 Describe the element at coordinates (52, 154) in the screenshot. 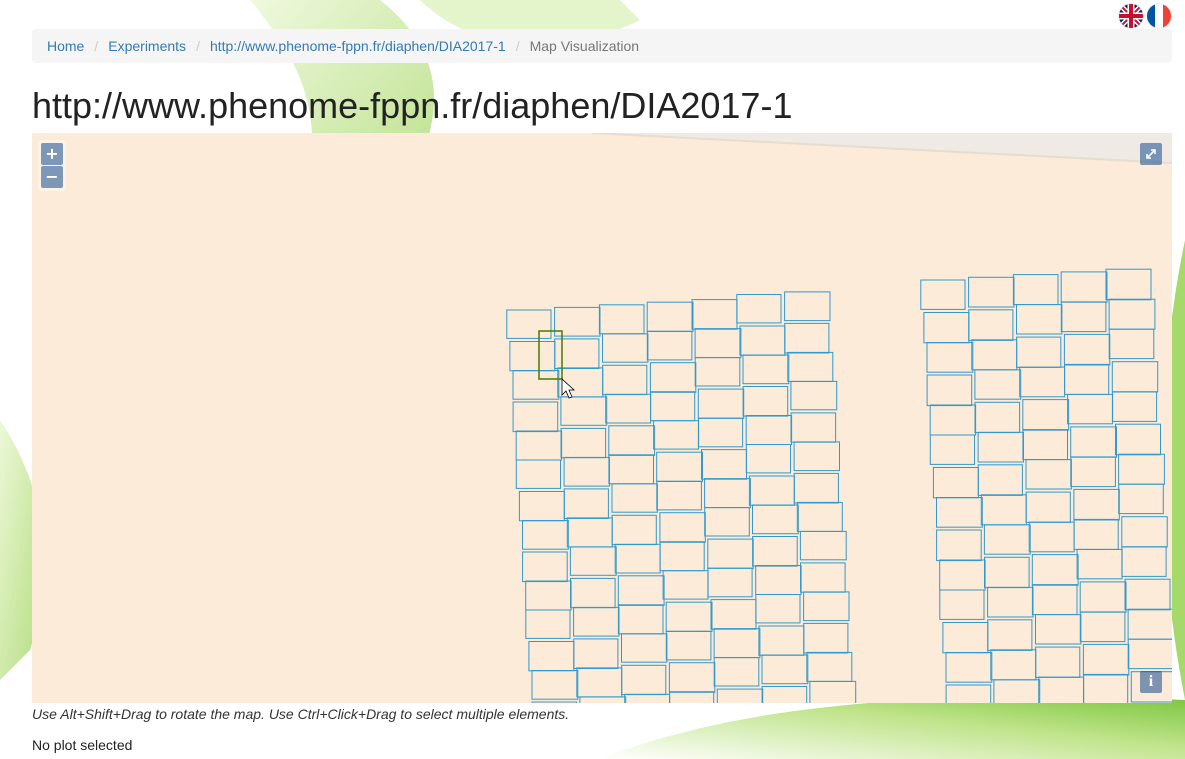

I see `zoom-in-button: +` at that location.